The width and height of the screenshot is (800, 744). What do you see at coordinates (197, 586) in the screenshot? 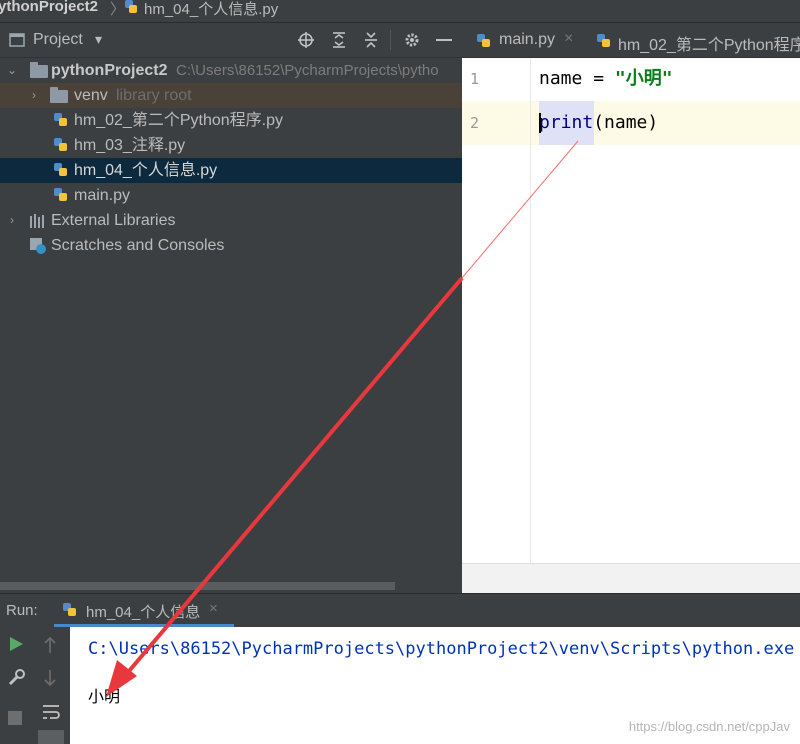
I see `project-horizontal-scrollbar` at bounding box center [197, 586].